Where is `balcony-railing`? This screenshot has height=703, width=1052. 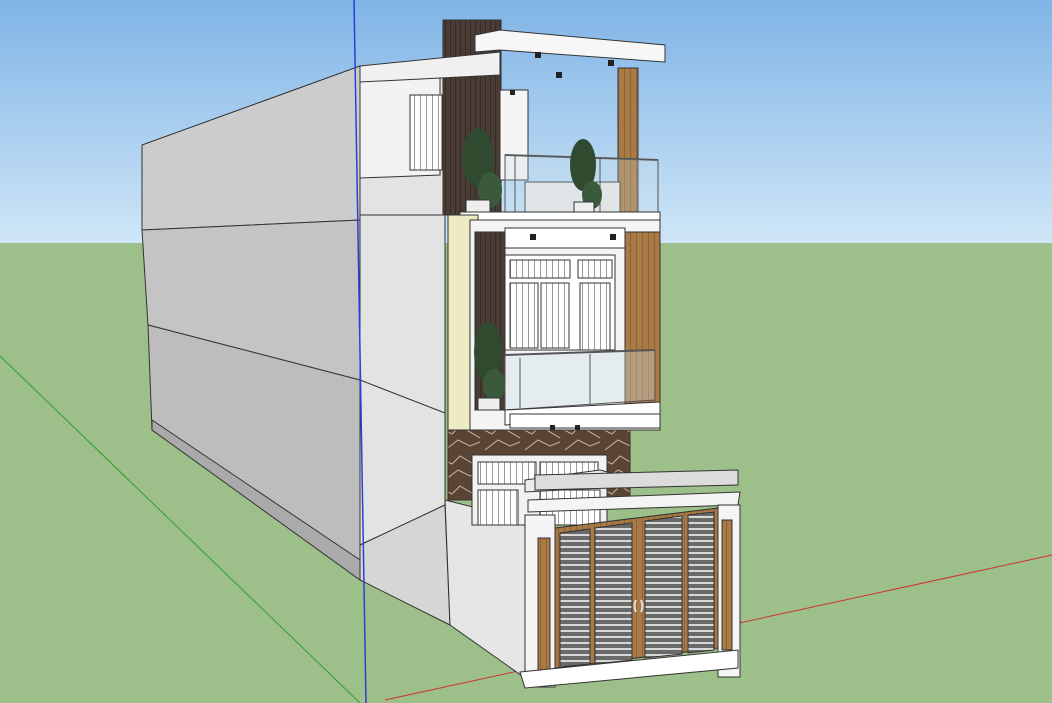
balcony-railing is located at coordinates (580, 380).